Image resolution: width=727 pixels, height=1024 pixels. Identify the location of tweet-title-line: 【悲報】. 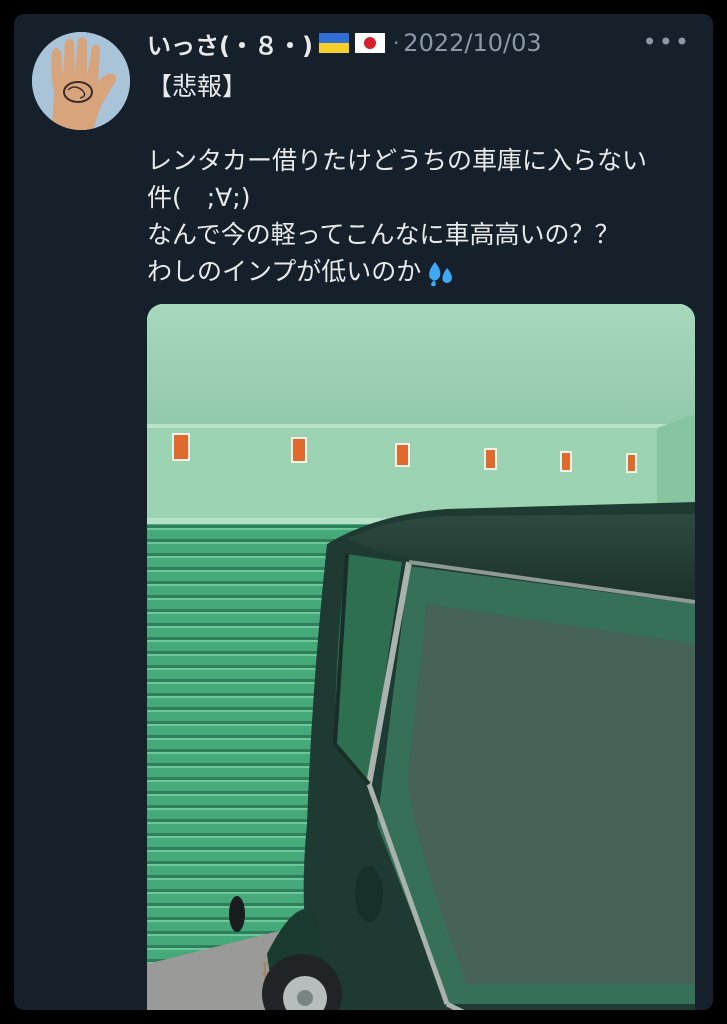
(197, 86).